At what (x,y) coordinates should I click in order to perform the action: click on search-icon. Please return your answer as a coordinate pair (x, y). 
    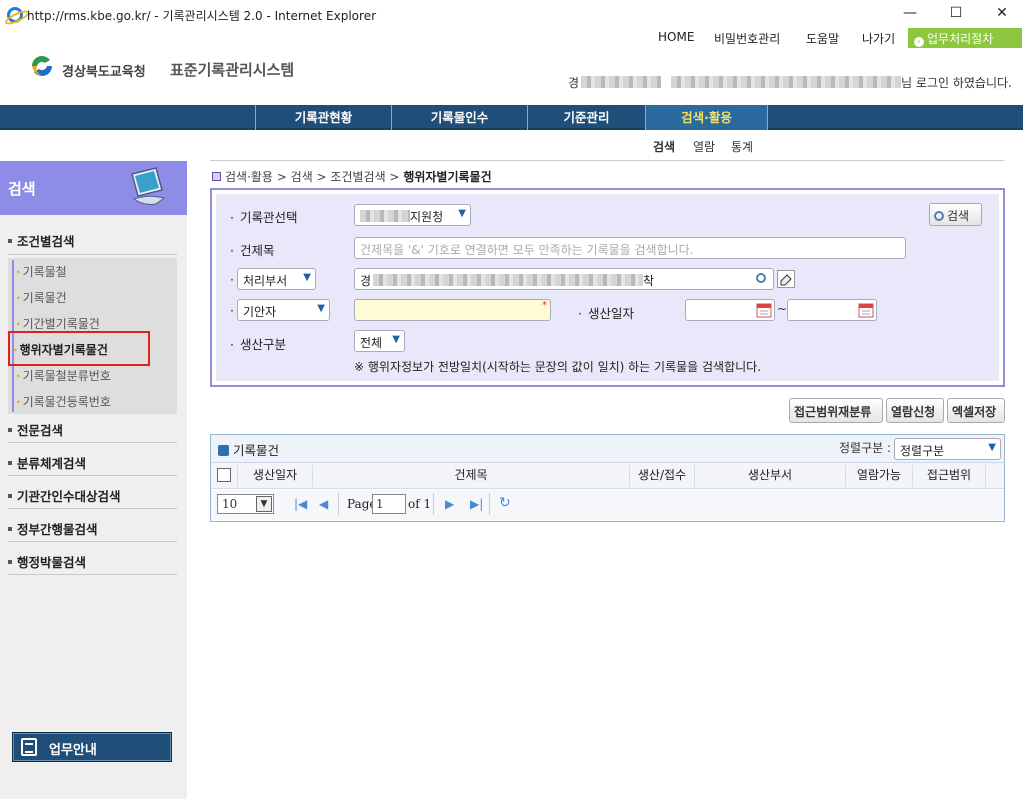
    Looking at the image, I should click on (761, 278).